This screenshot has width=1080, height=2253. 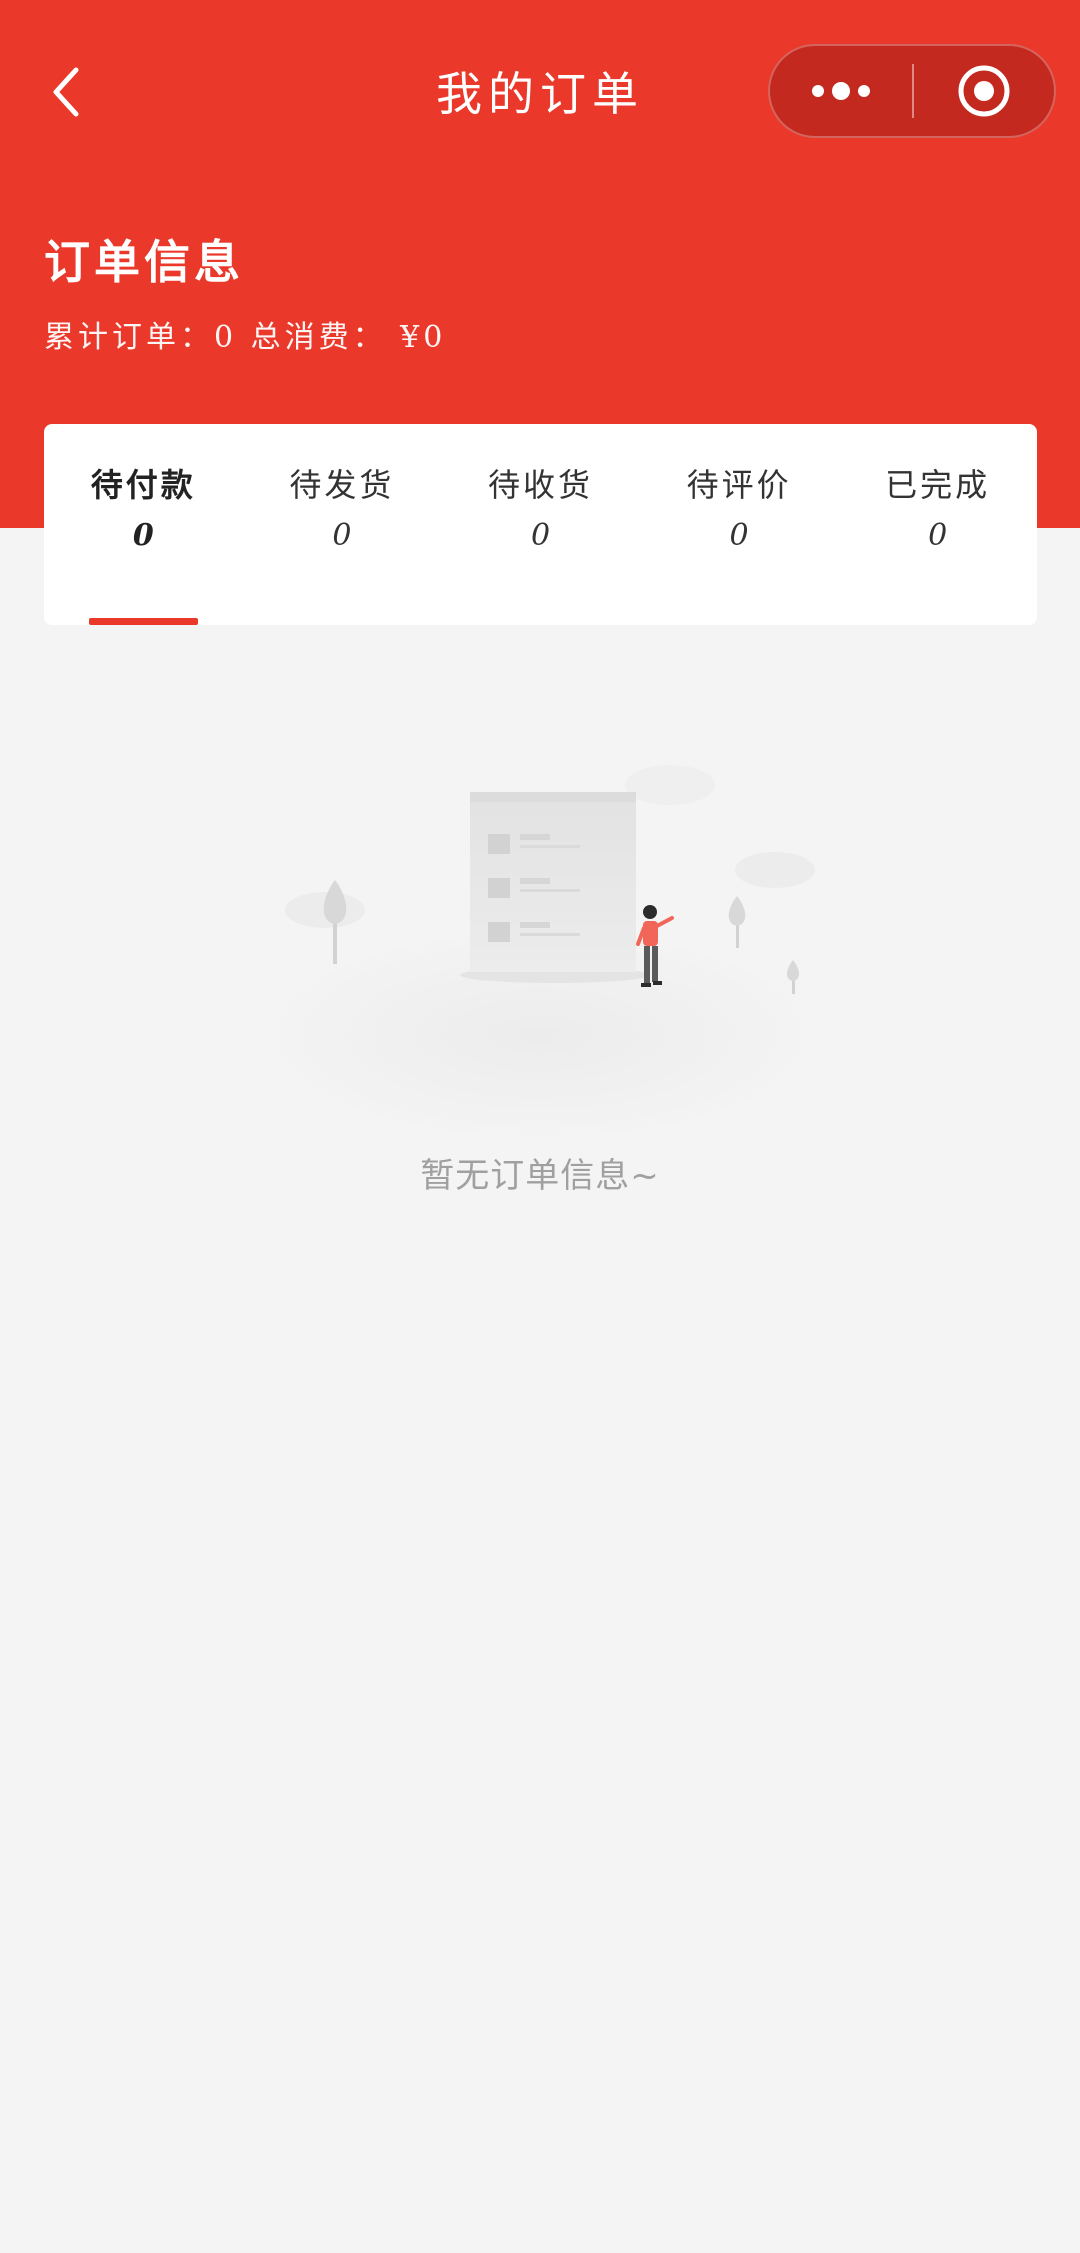 I want to click on tab-label: 待评价, so click(x=739, y=485).